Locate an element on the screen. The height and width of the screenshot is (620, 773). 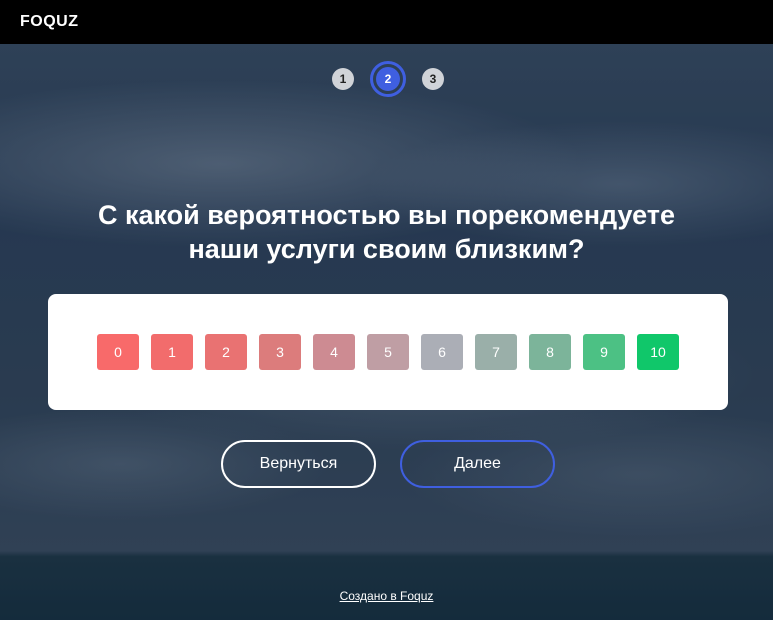
score-button-2: 2 is located at coordinates (226, 352).